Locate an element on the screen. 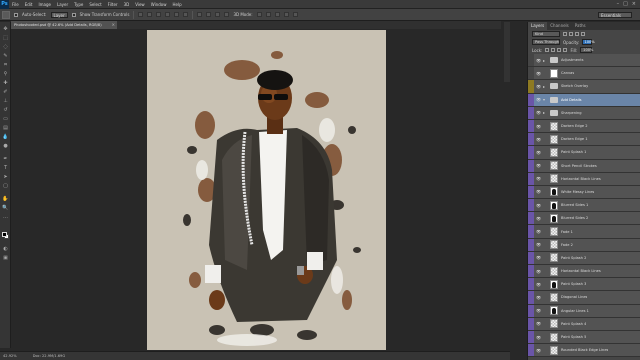 The width and height of the screenshot is (640, 360). menu-window: Window is located at coordinates (159, 4).